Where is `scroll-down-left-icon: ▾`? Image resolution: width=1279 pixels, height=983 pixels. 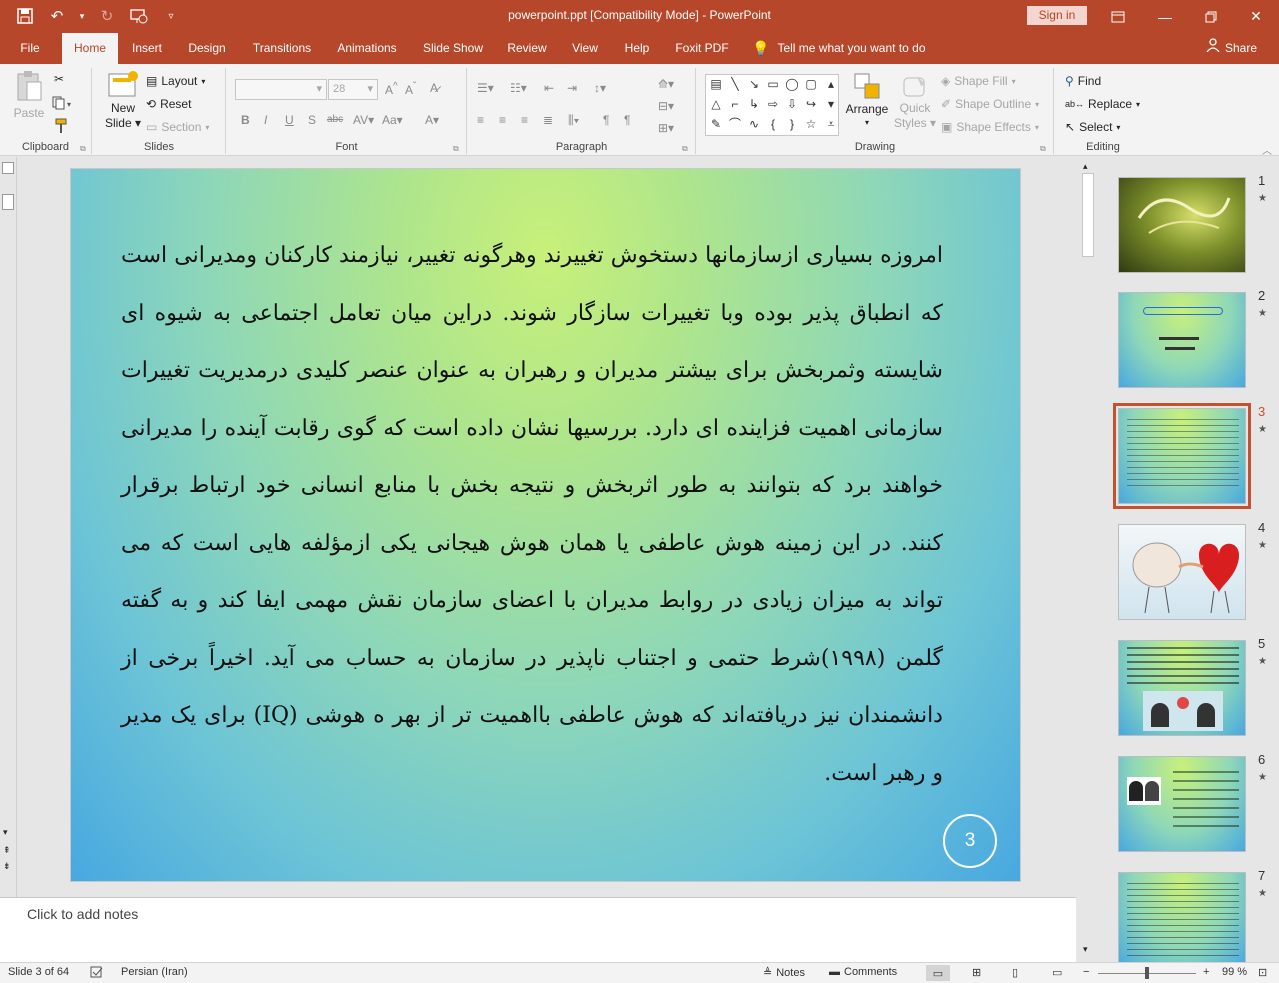
scroll-down-left-icon: ▾ is located at coordinates (5, 832).